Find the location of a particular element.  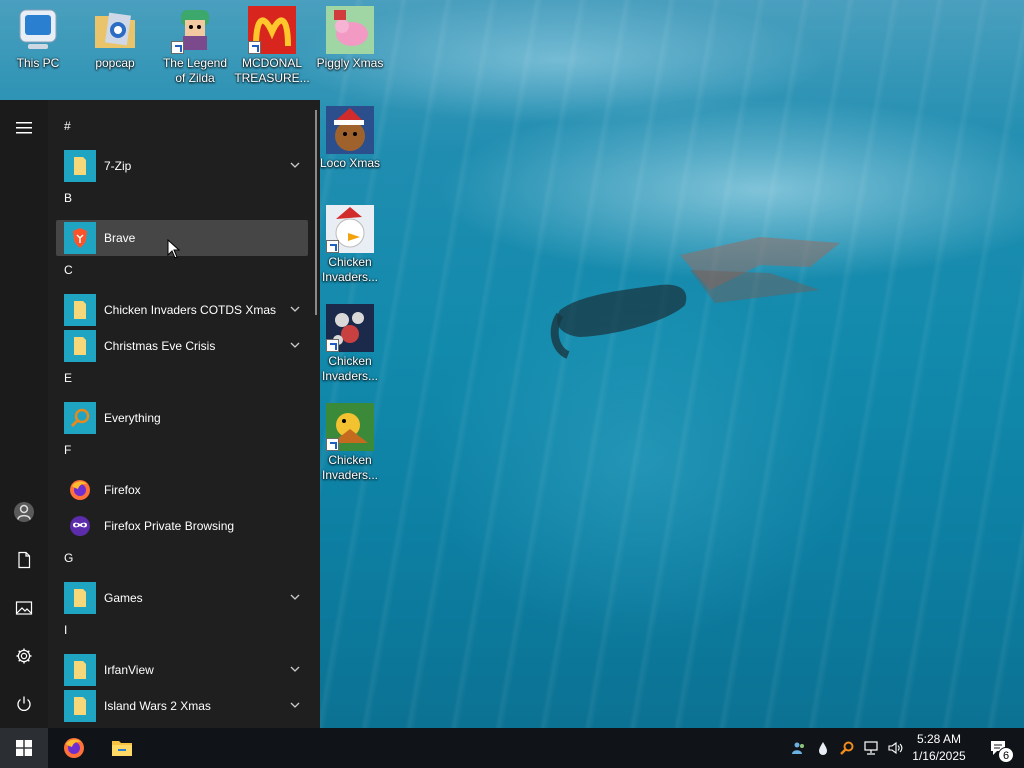

app-label: IrfanView is located at coordinates (129, 670).